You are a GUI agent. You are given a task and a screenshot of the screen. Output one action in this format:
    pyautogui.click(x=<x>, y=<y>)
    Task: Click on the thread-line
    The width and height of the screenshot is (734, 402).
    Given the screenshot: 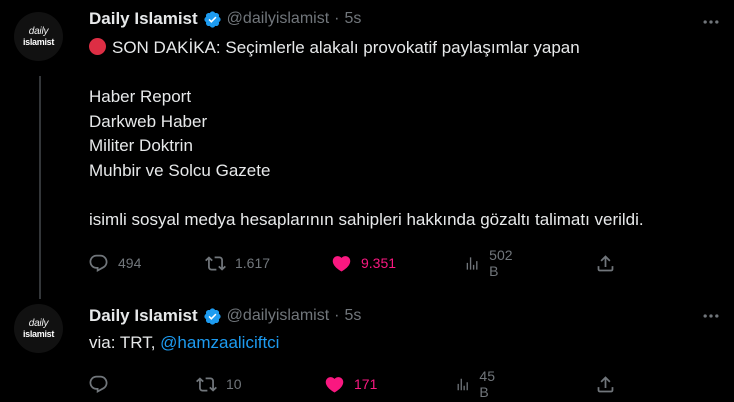 What is the action you would take?
    pyautogui.click(x=40, y=187)
    